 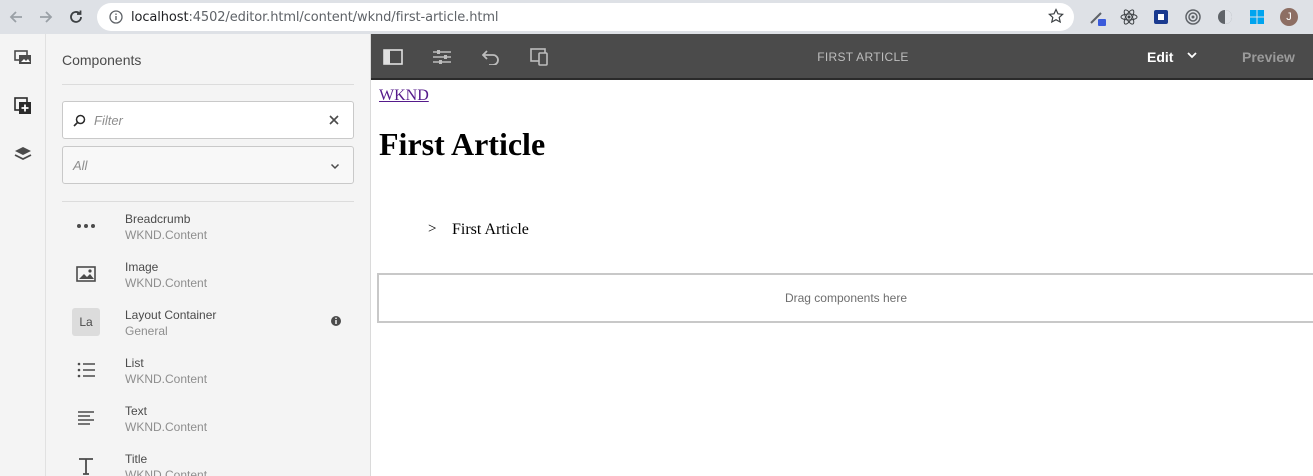 What do you see at coordinates (86, 322) in the screenshot?
I see `layout-container-badge: La` at bounding box center [86, 322].